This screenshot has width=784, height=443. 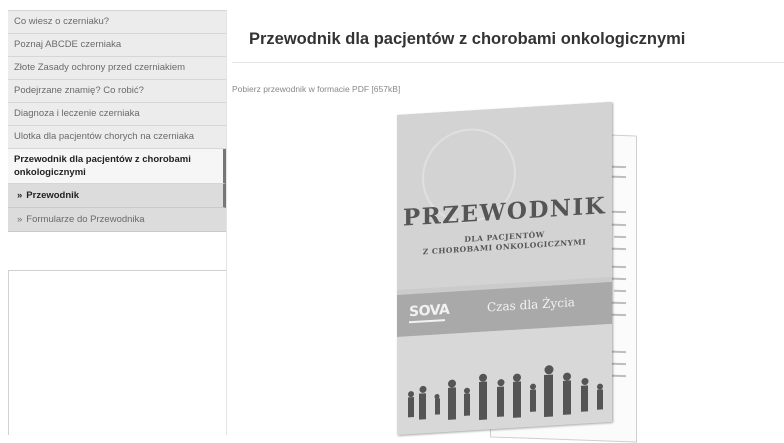 What do you see at coordinates (354, 89) in the screenshot?
I see `download-suffix: w formacie PDF [657kB]` at bounding box center [354, 89].